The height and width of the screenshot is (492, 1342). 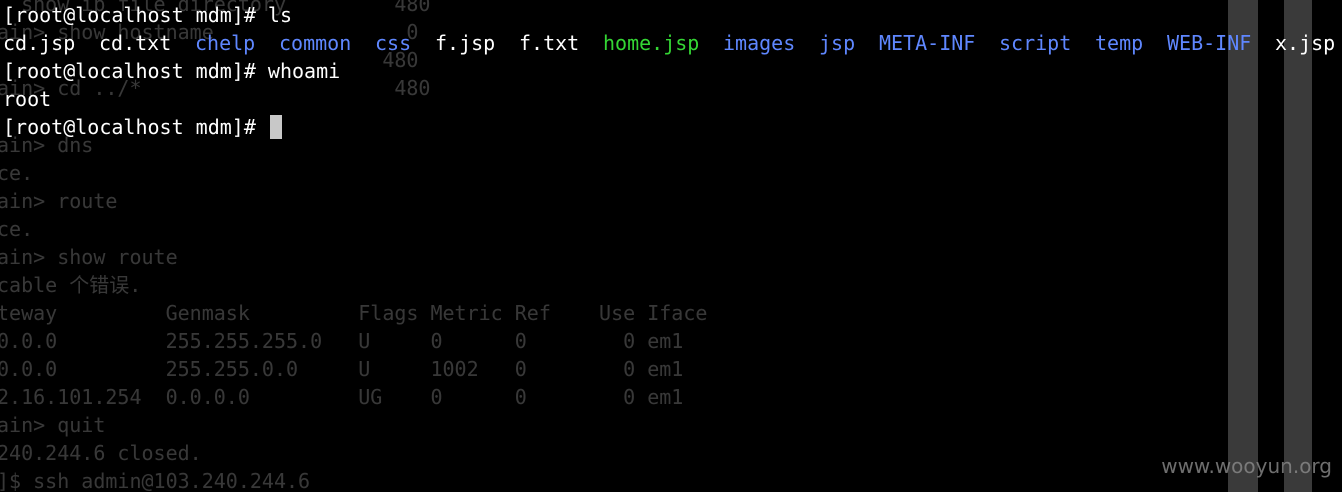 What do you see at coordinates (53, 425) in the screenshot?
I see `ghost-line: ain> quit` at bounding box center [53, 425].